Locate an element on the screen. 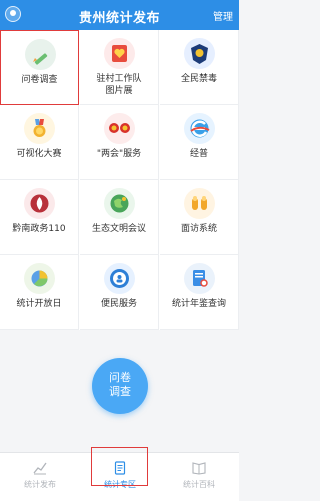 Image resolution: width=320 pixels, height=501 pixels. grid-item-anti-drug: 全民禁毒 is located at coordinates (199, 67).